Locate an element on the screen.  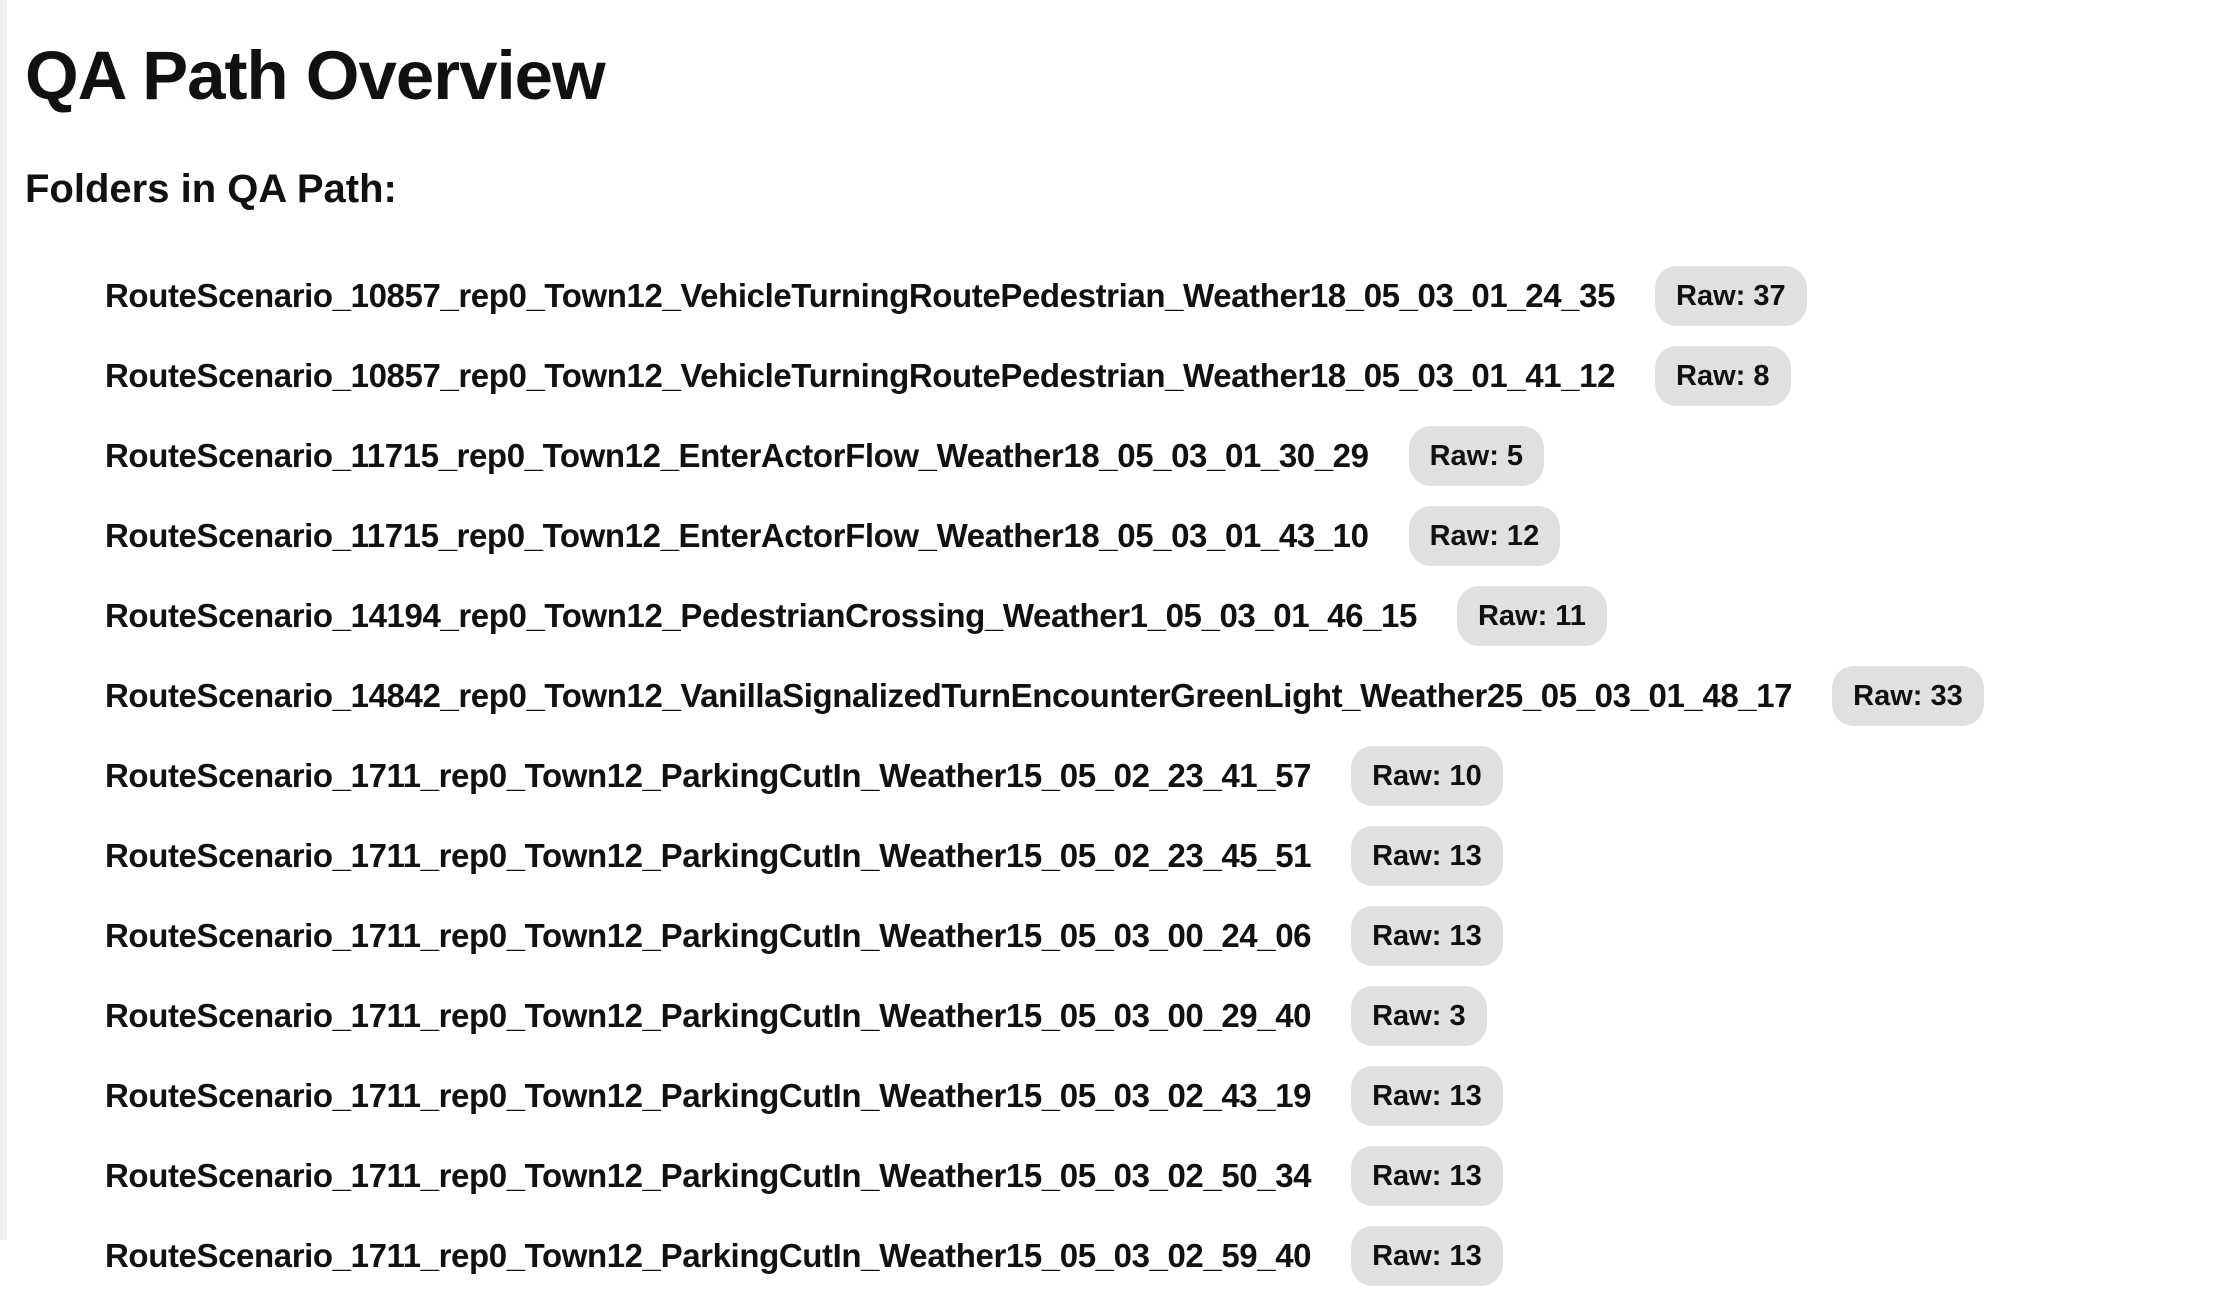
raw-count-badge: Raw: 37 is located at coordinates (1731, 296).